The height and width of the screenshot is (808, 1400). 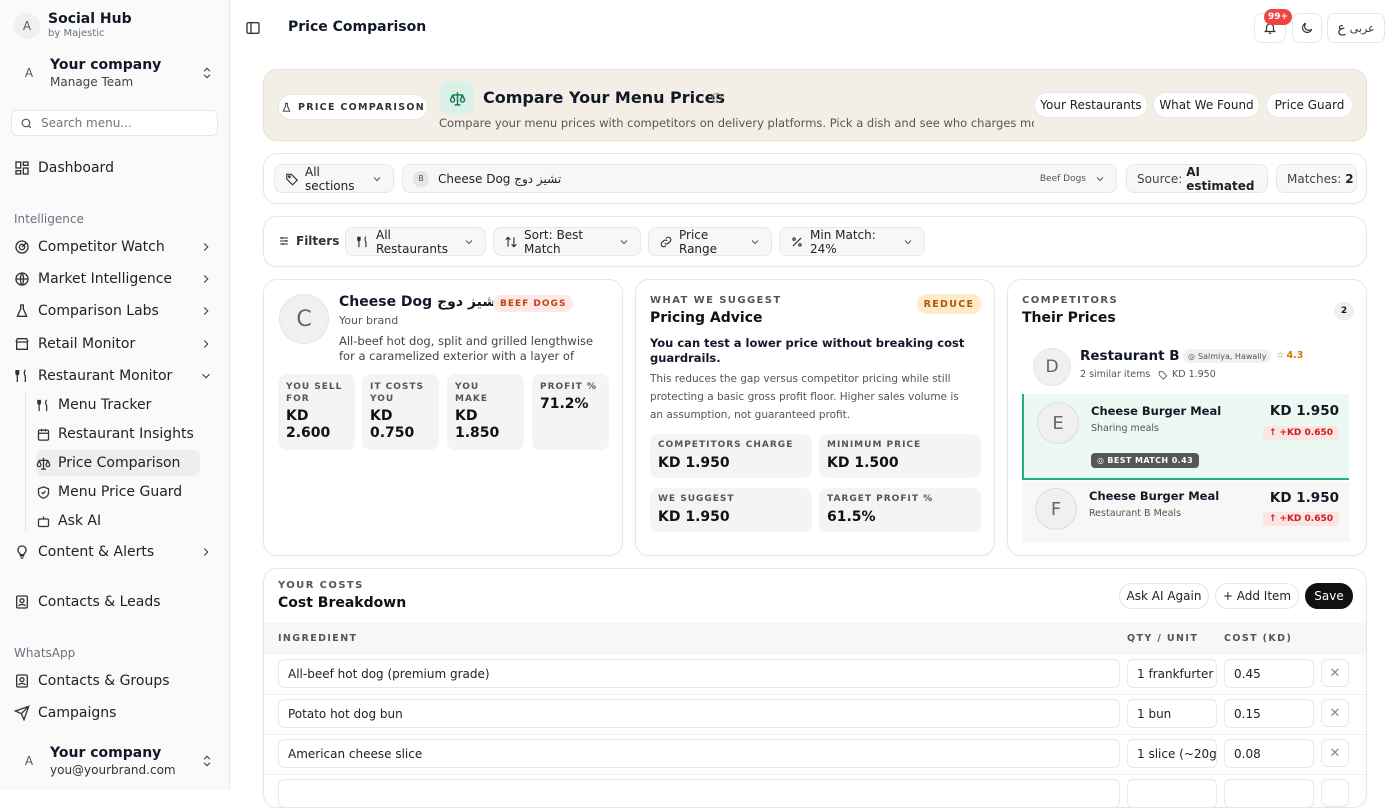 What do you see at coordinates (286, 107) in the screenshot?
I see `flask-icon` at bounding box center [286, 107].